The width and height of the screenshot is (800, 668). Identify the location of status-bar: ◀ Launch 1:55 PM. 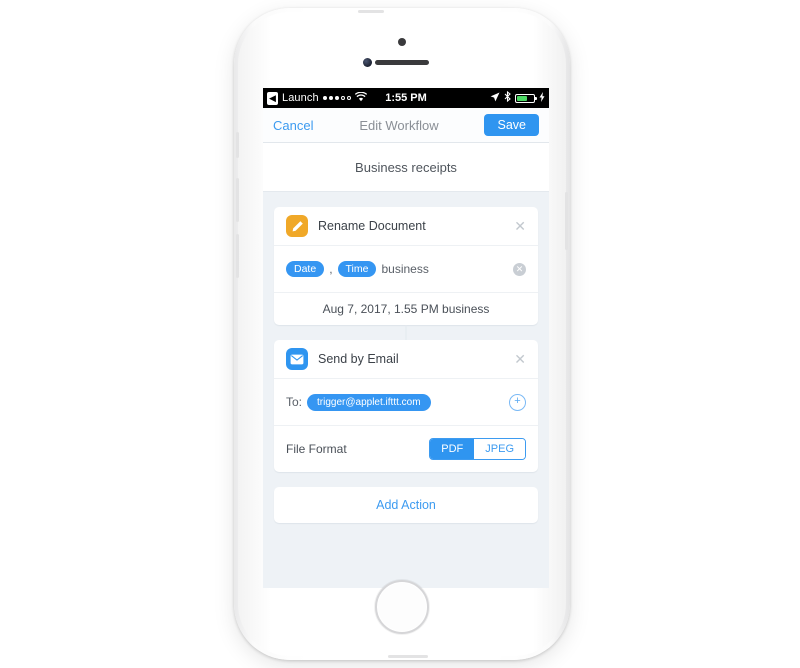
(406, 98).